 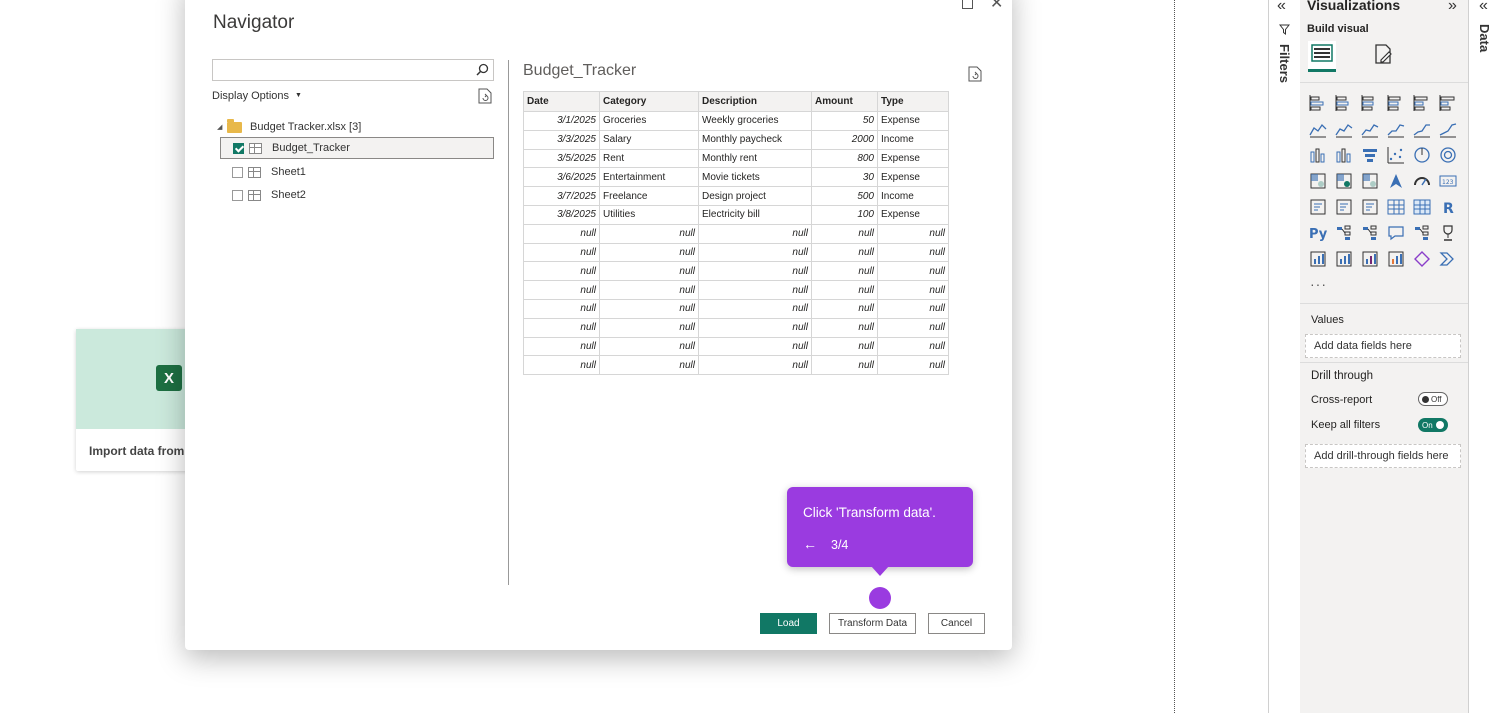 What do you see at coordinates (1370, 155) in the screenshot?
I see `funnel-chart-icon` at bounding box center [1370, 155].